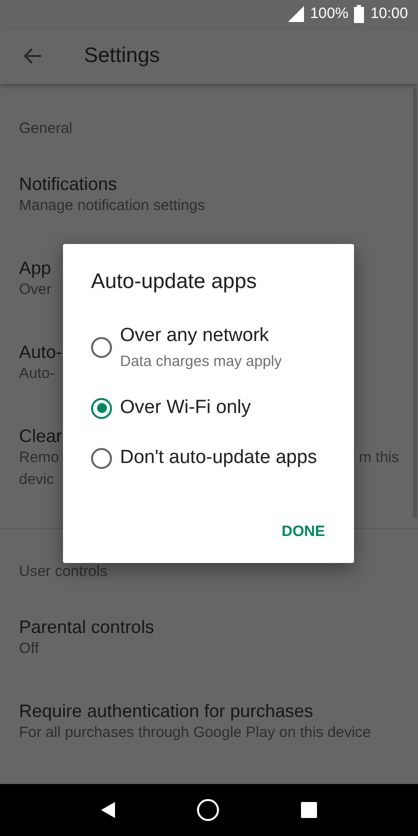 The image size is (418, 836). I want to click on setting-subtitle: Manage notification settings, so click(112, 206).